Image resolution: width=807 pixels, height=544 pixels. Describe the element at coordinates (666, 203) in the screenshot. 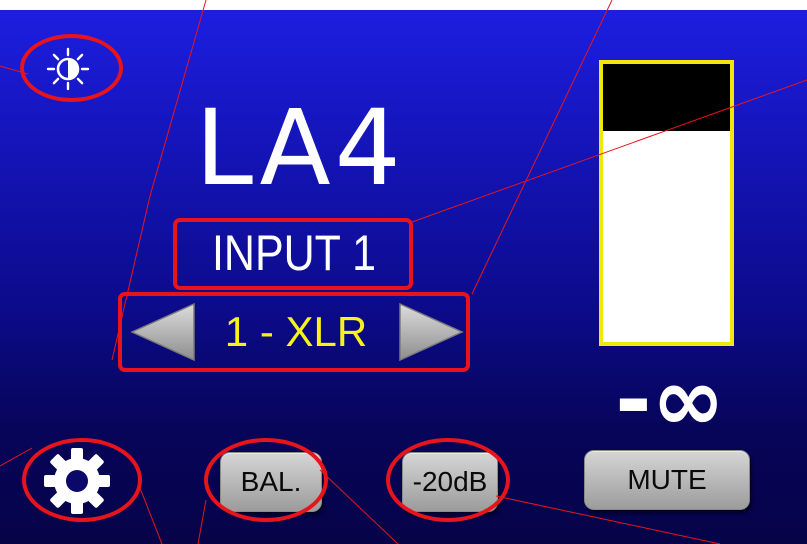

I see `level-meter` at that location.